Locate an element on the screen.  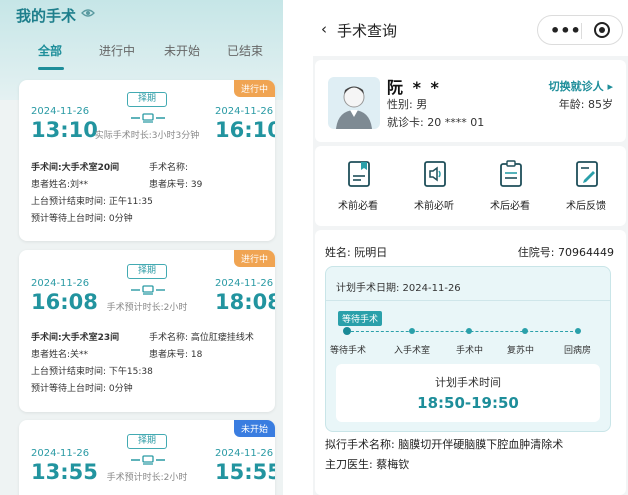
menu-label: 术前必看 is located at coordinates (358, 206).